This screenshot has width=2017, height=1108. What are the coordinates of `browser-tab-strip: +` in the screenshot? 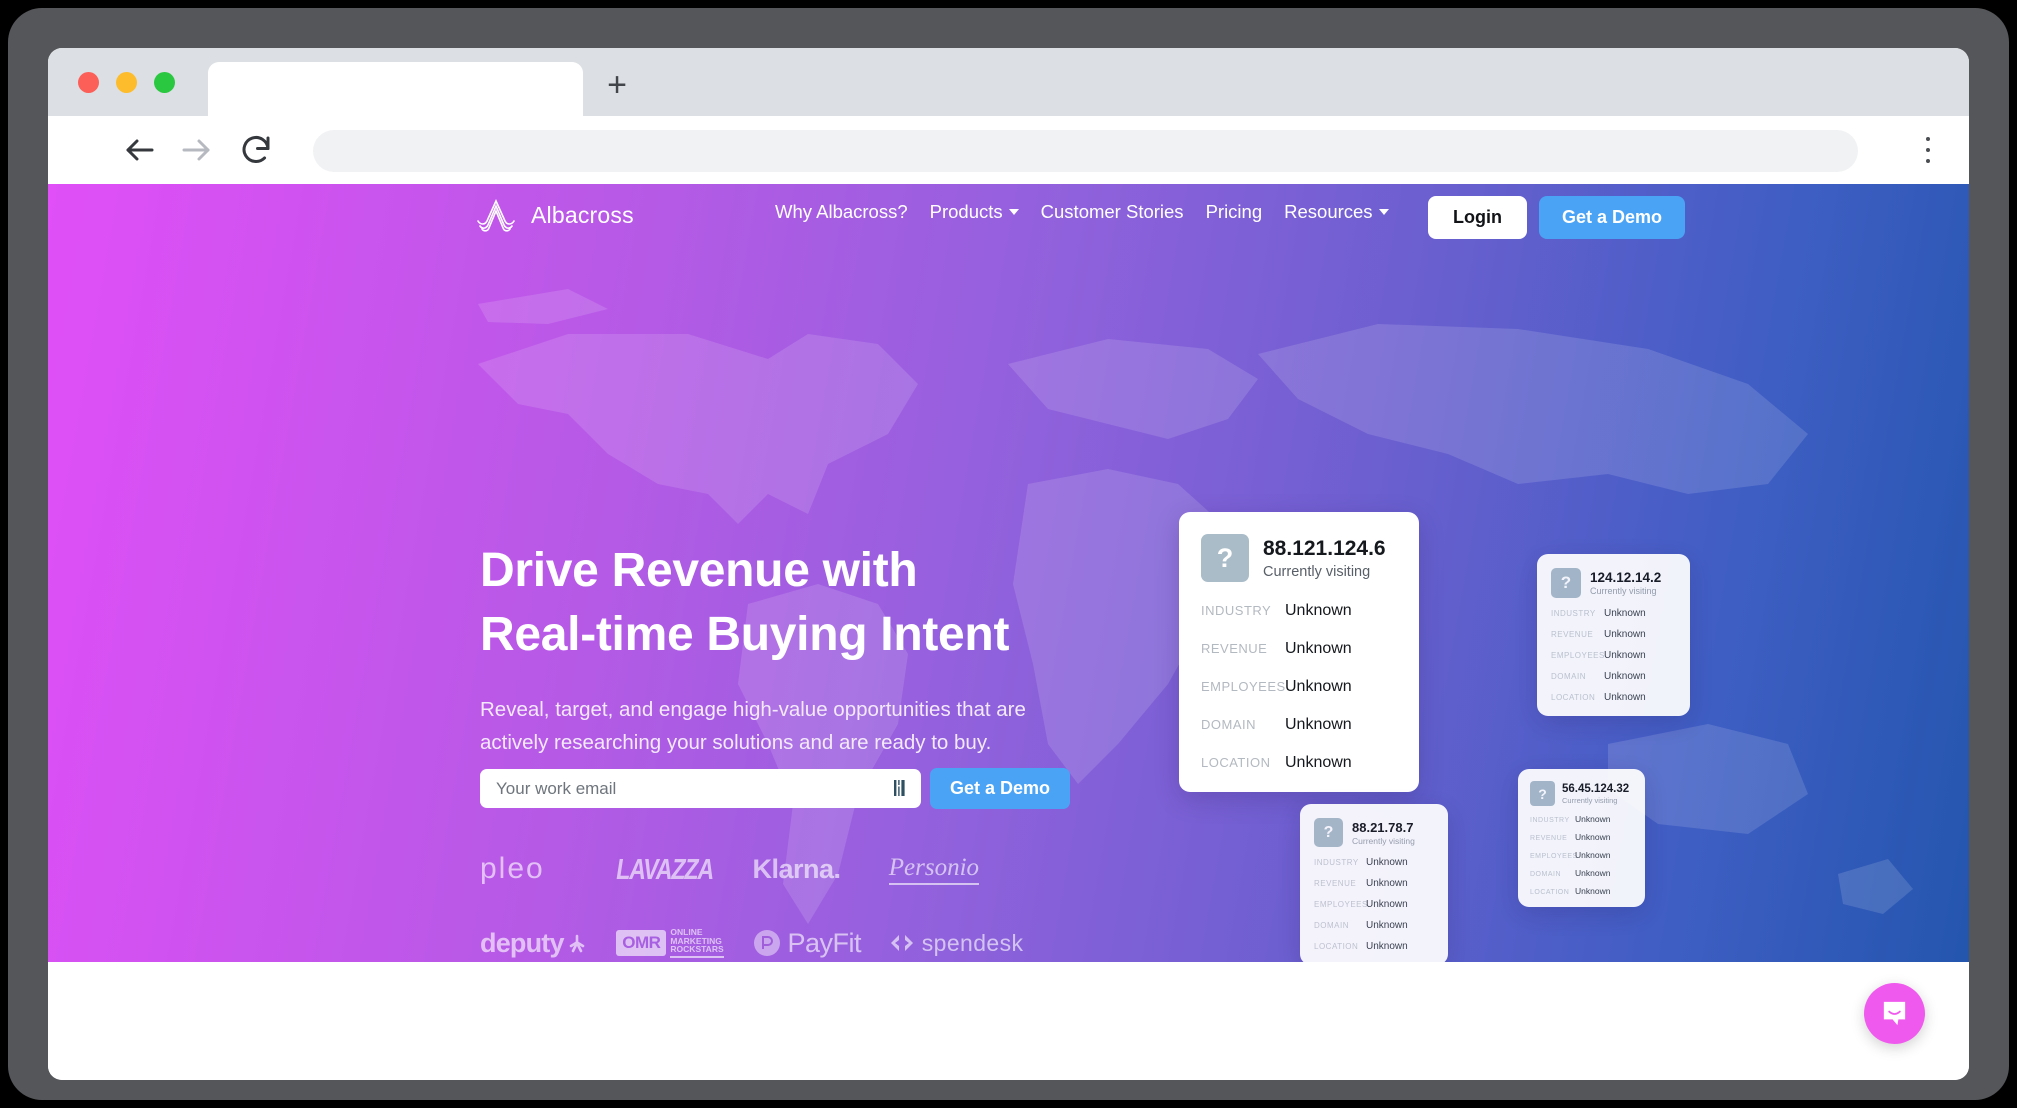 It's located at (1008, 82).